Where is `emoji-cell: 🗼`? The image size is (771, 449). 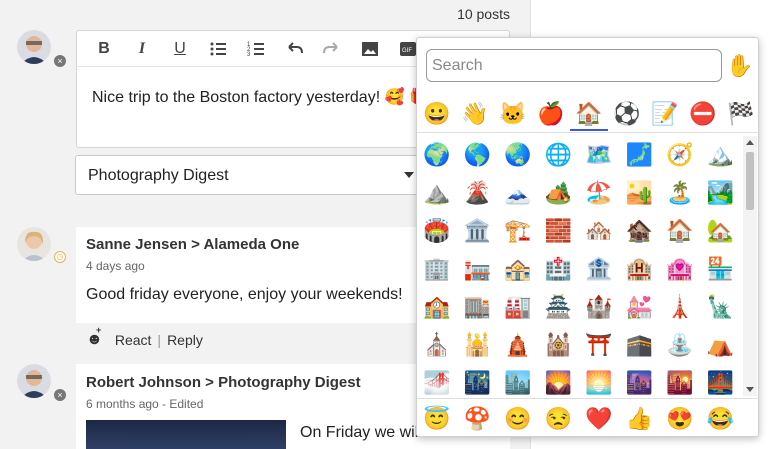
emoji-cell: 🗼 is located at coordinates (680, 307).